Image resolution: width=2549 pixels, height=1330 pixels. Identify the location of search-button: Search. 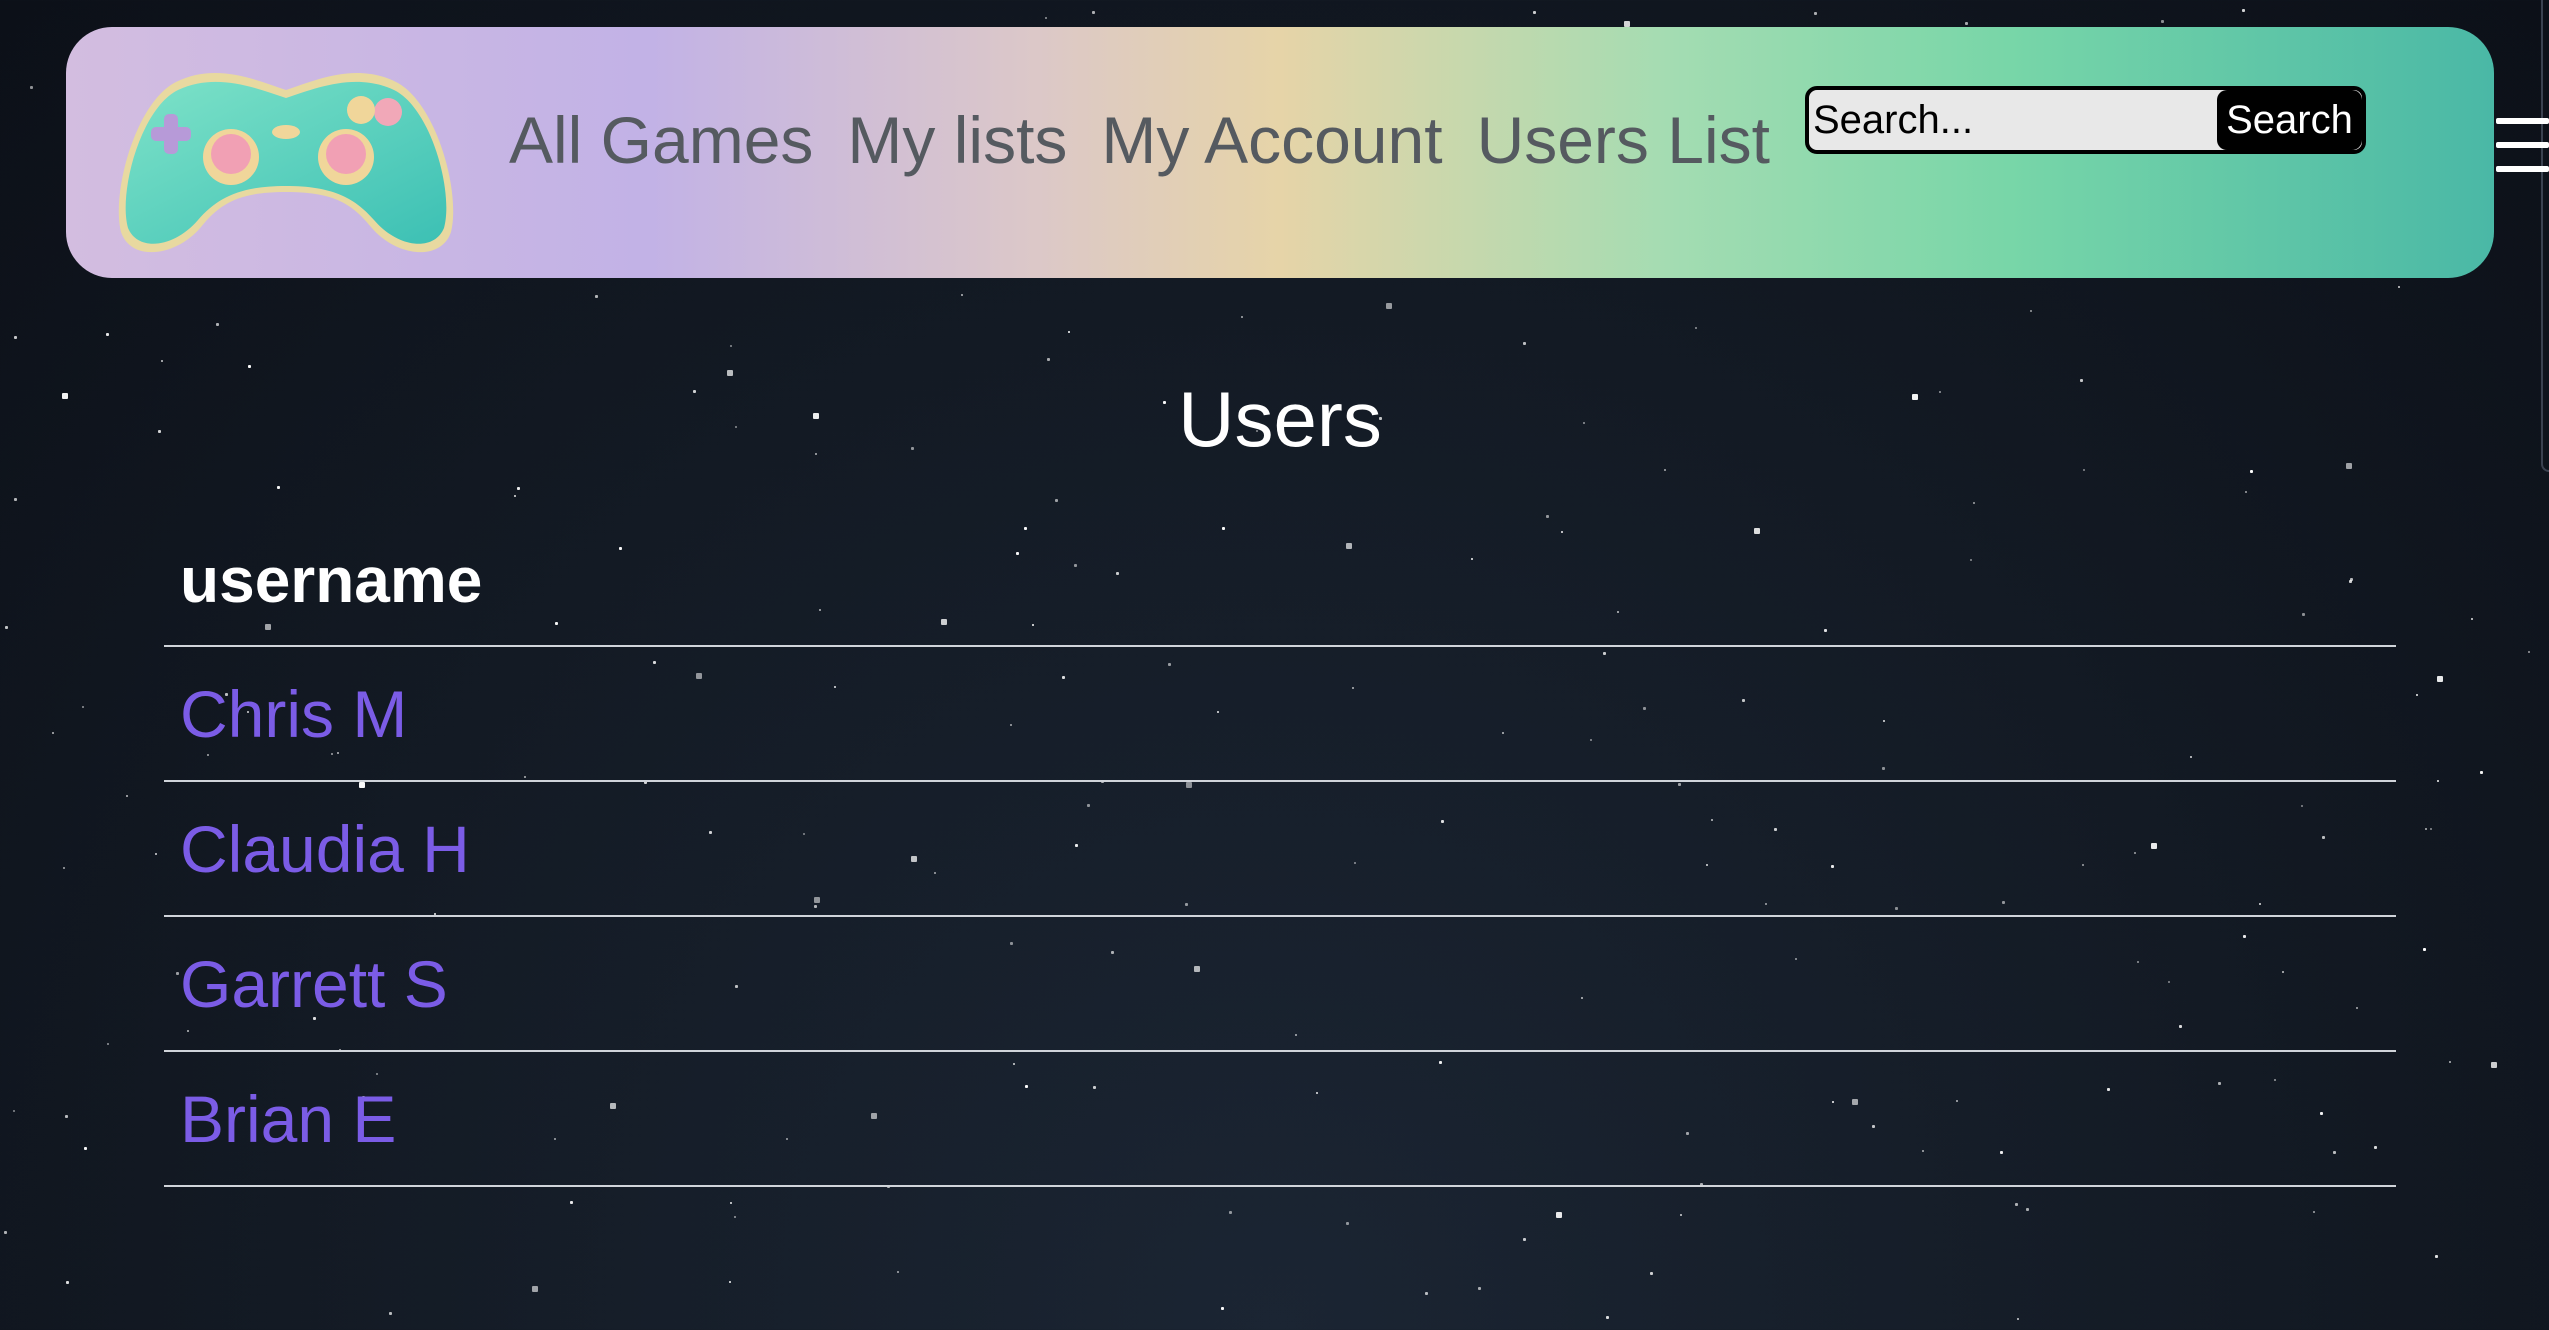
(2289, 120).